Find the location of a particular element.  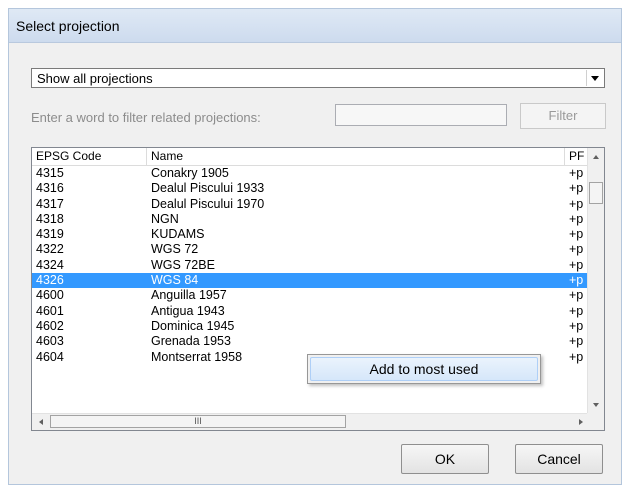

dialog-title: Select projection is located at coordinates (68, 26).